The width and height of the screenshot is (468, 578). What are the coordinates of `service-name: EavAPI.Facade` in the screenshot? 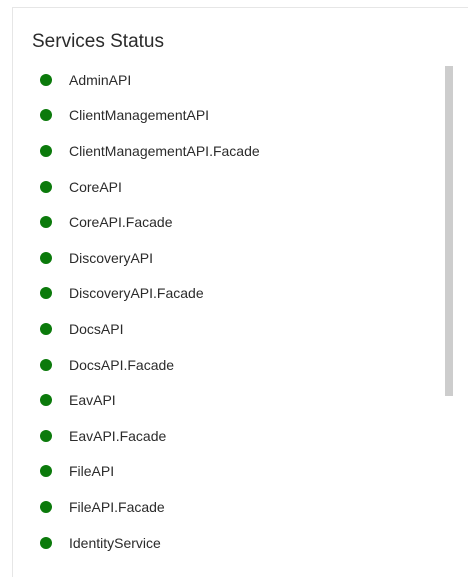 It's located at (118, 435).